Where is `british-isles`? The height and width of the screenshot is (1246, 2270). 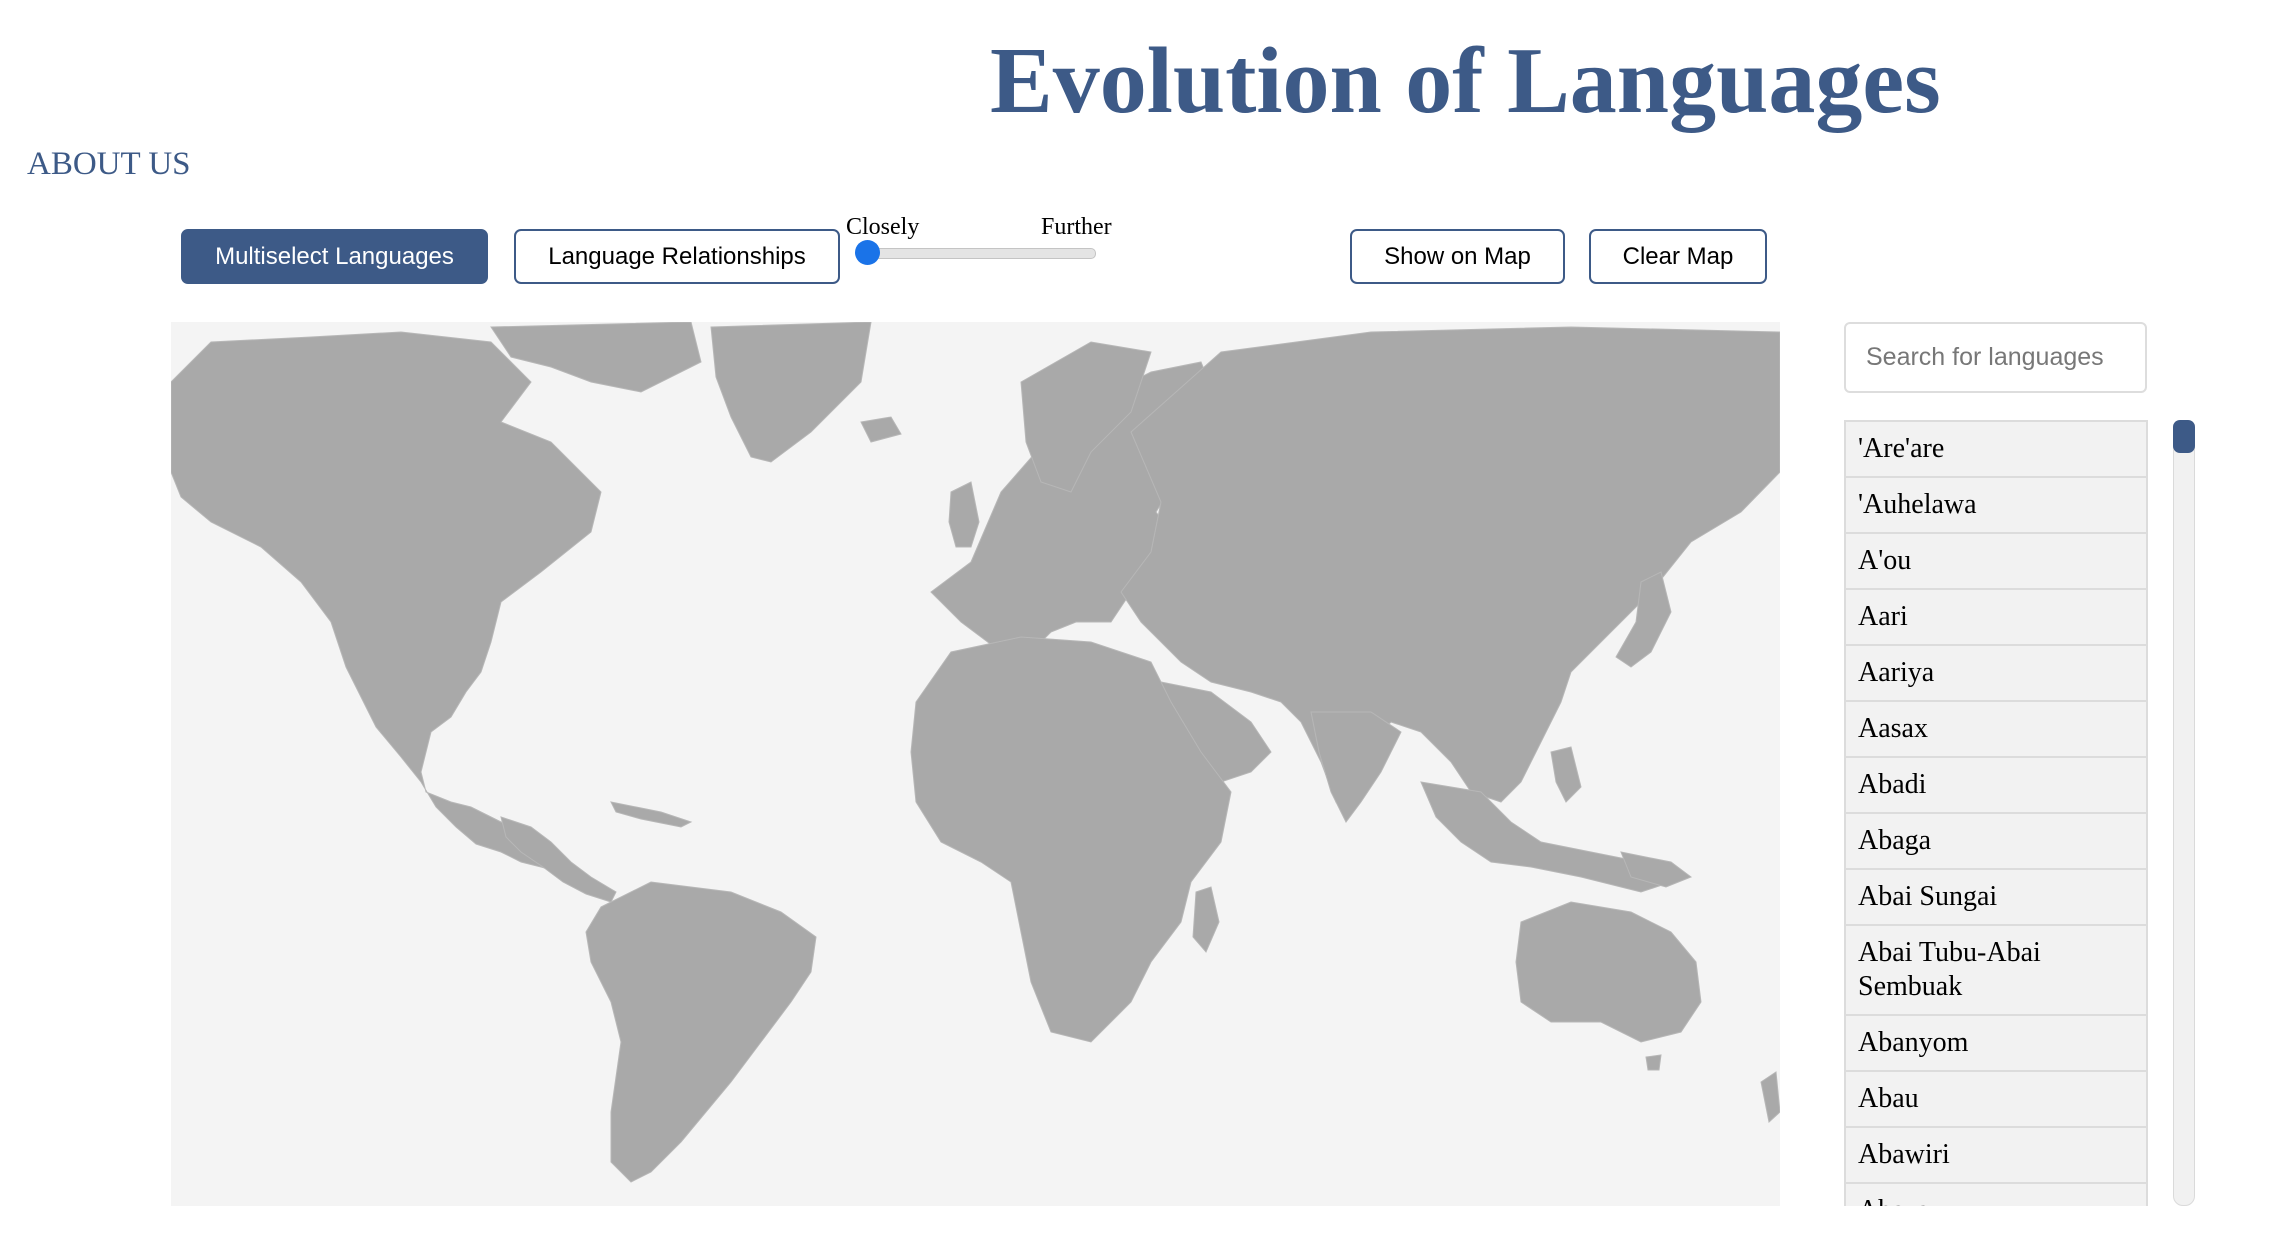
british-isles is located at coordinates (964, 514).